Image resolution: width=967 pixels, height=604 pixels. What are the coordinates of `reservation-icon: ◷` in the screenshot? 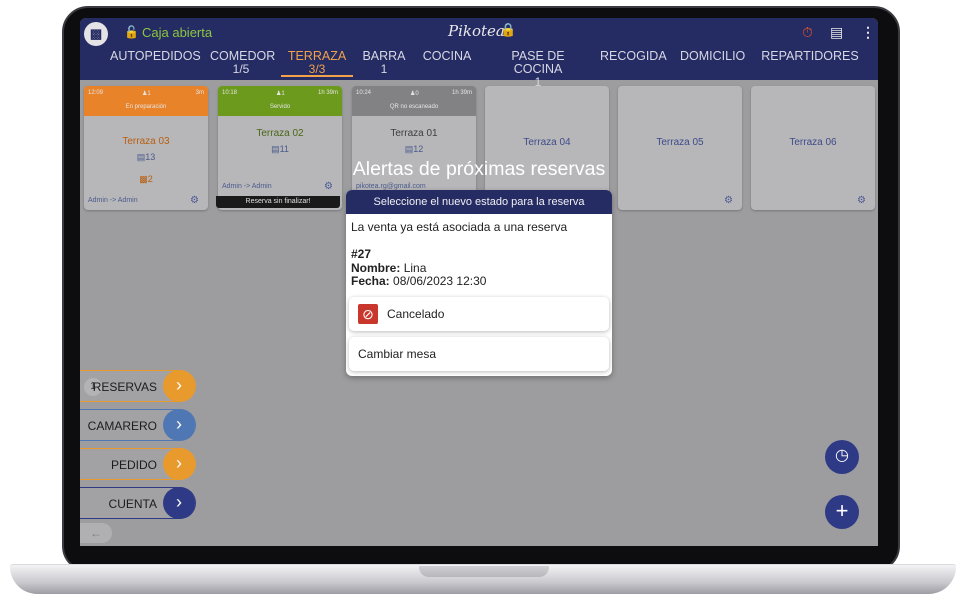 It's located at (842, 457).